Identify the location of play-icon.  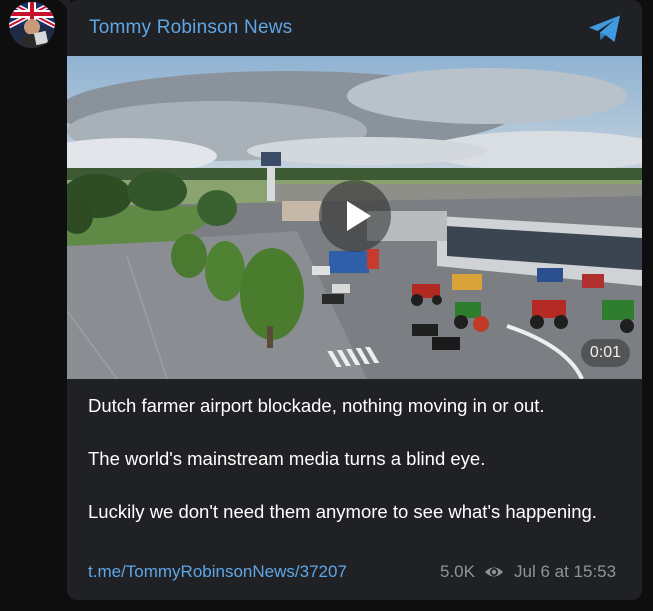
(359, 216).